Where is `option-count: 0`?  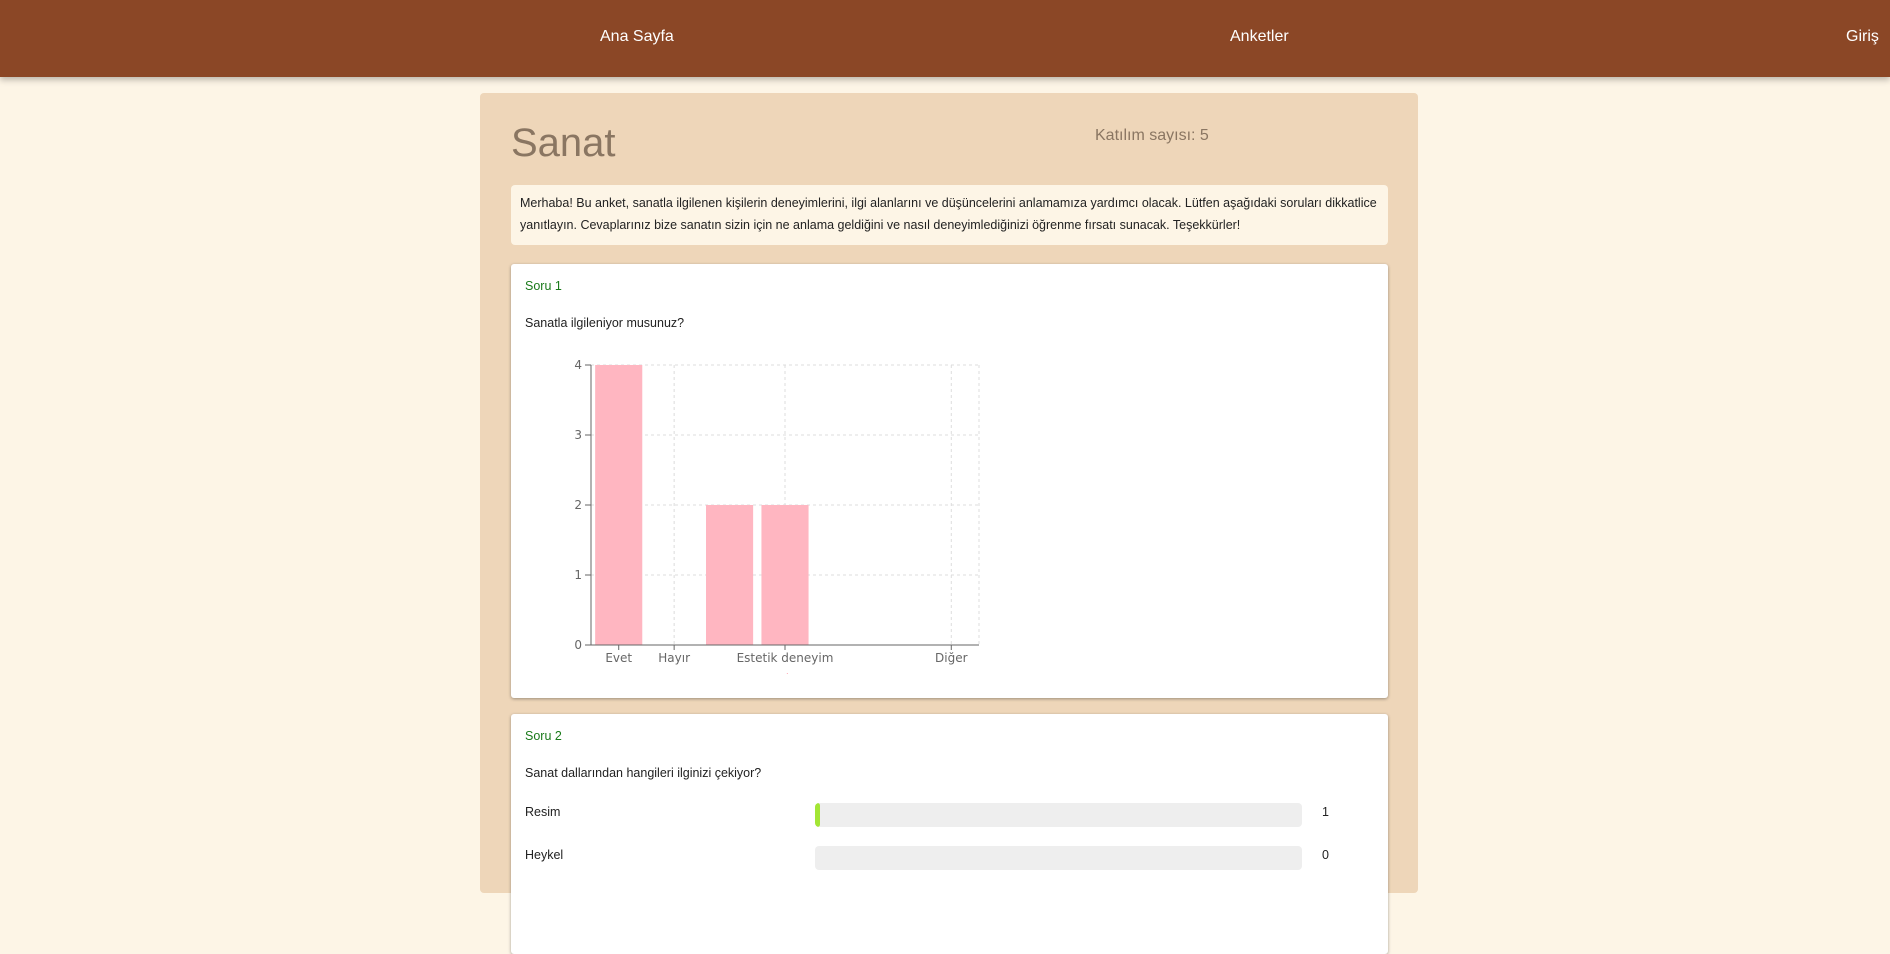
option-count: 0 is located at coordinates (1325, 855).